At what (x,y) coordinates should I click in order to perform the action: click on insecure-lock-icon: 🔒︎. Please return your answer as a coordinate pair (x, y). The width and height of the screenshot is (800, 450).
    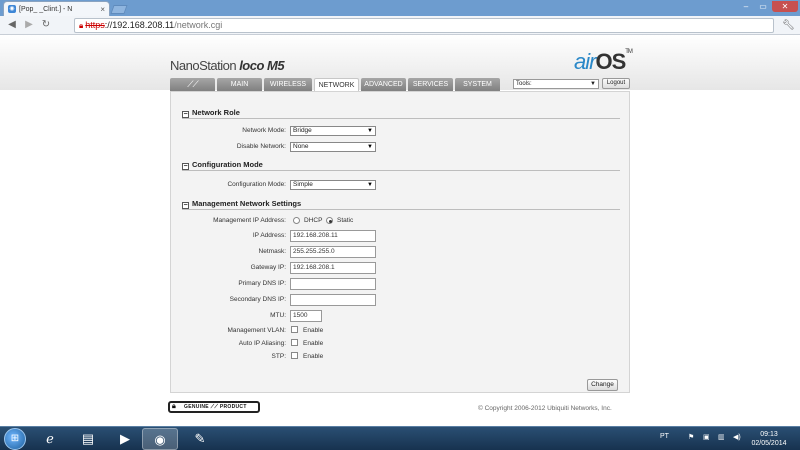
    Looking at the image, I should click on (81, 25).